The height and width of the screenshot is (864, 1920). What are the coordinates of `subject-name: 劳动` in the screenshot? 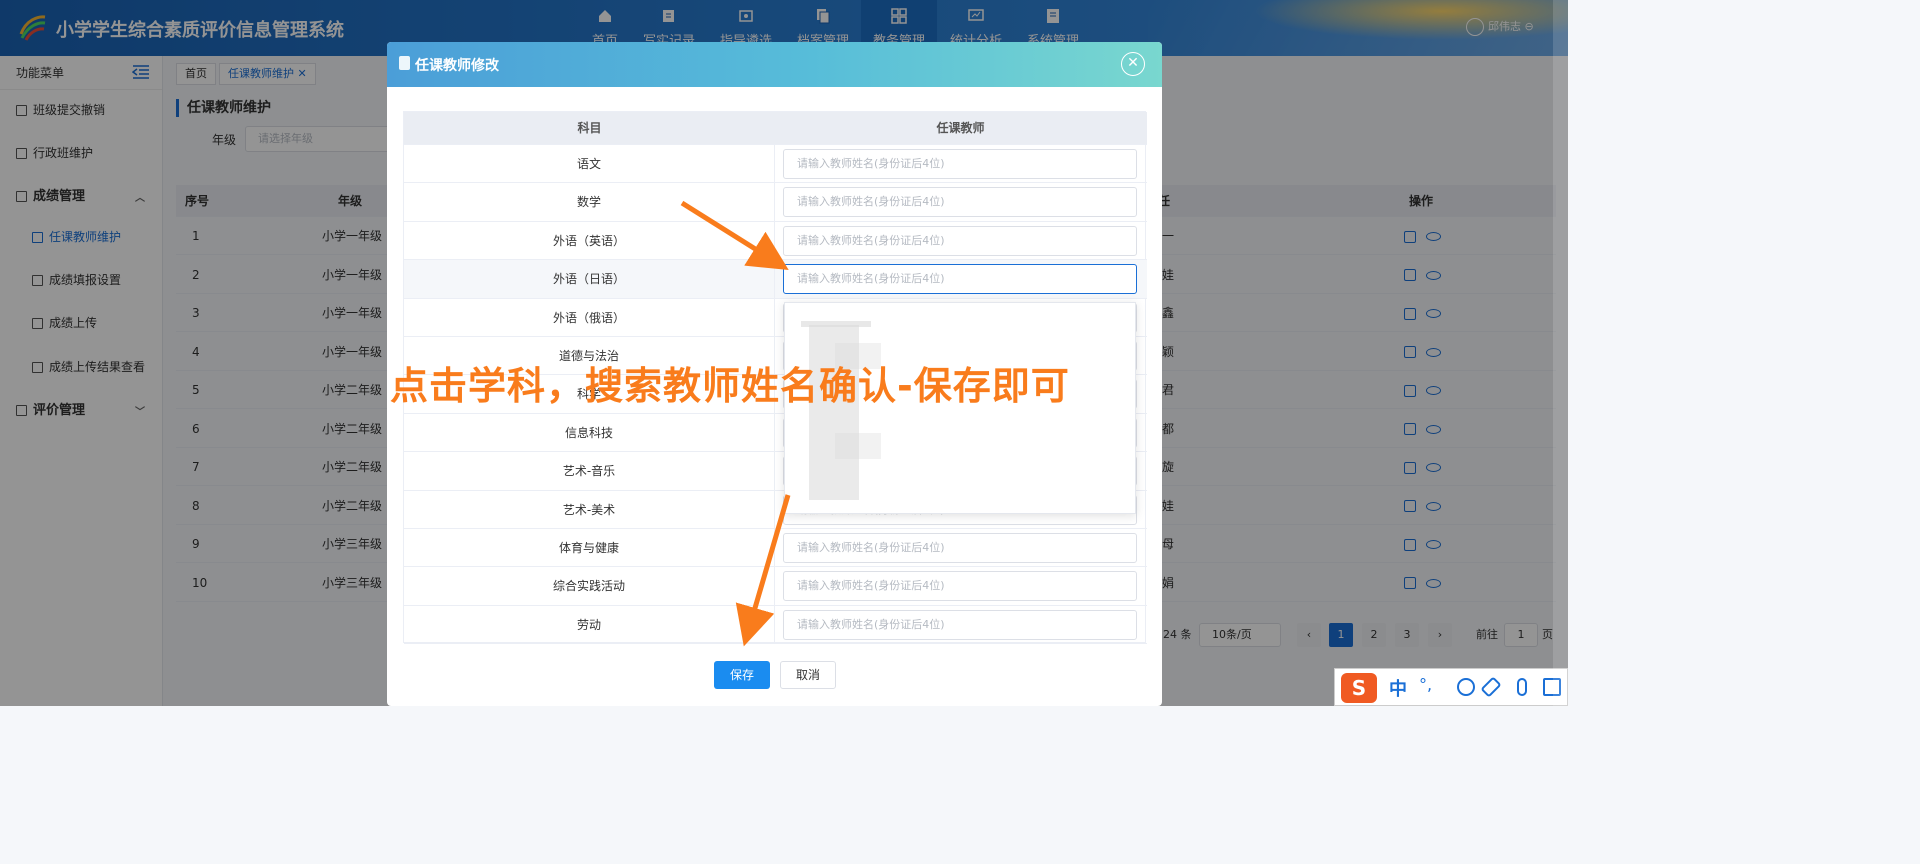 It's located at (589, 624).